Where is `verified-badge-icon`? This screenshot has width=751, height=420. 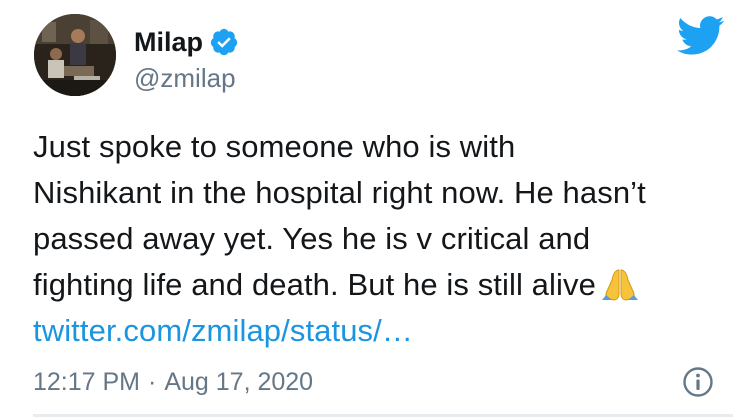
verified-badge-icon is located at coordinates (224, 42).